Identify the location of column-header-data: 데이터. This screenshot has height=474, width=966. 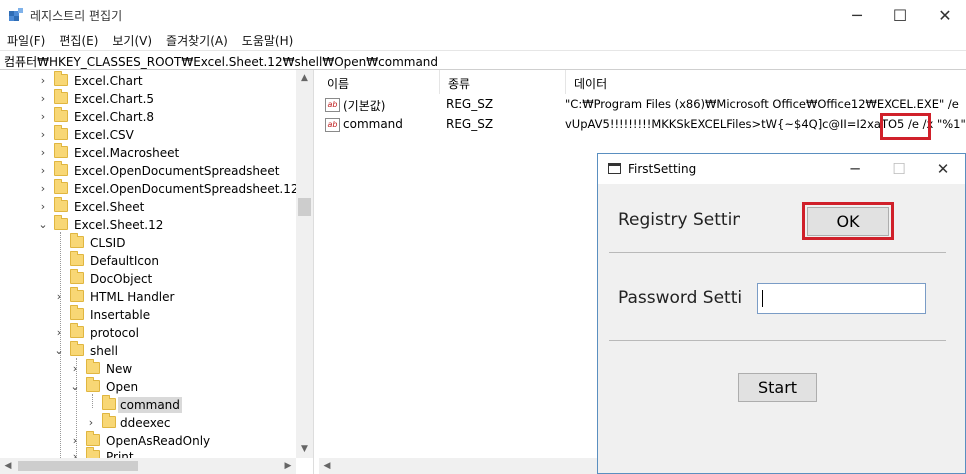
(766, 82).